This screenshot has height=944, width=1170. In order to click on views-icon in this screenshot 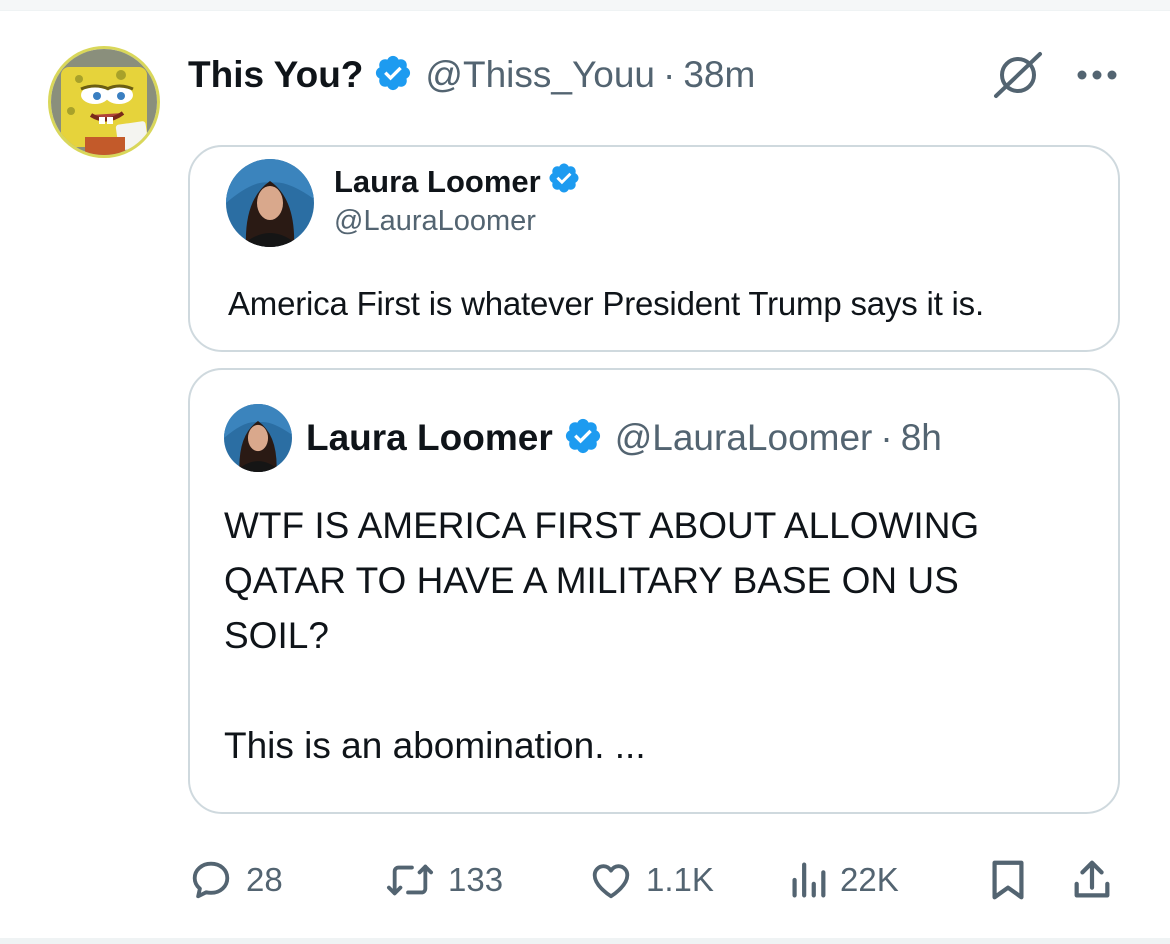, I will do `click(809, 880)`.